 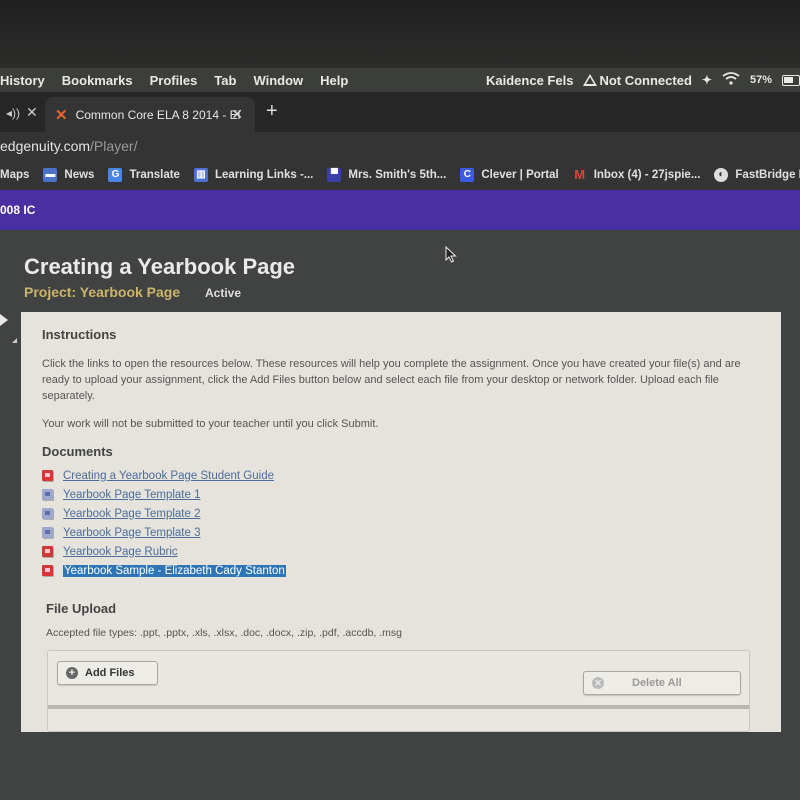 What do you see at coordinates (174, 570) in the screenshot?
I see `document-link-selected: Yearbook Sample - Elizabeth Cady Stanton` at bounding box center [174, 570].